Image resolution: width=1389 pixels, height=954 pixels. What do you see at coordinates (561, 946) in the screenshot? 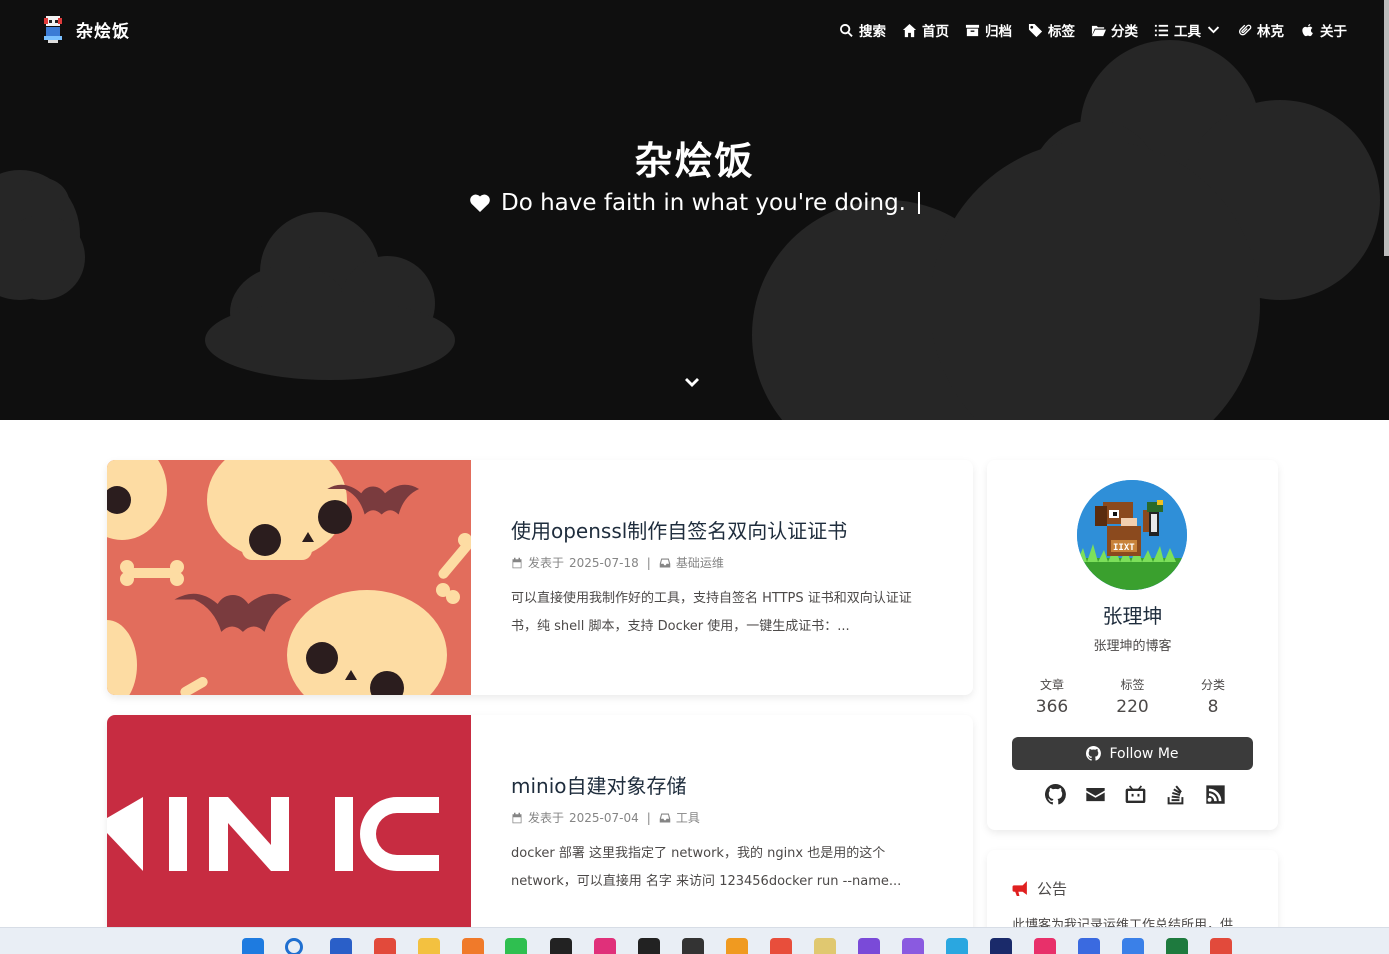
I see `qq-icon` at bounding box center [561, 946].